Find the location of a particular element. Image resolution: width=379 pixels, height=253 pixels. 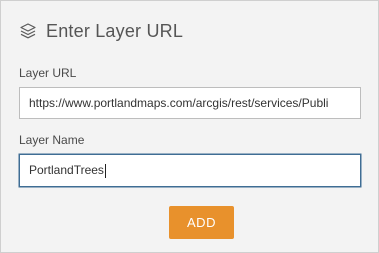

layer-url-label: Layer URL is located at coordinates (48, 73).